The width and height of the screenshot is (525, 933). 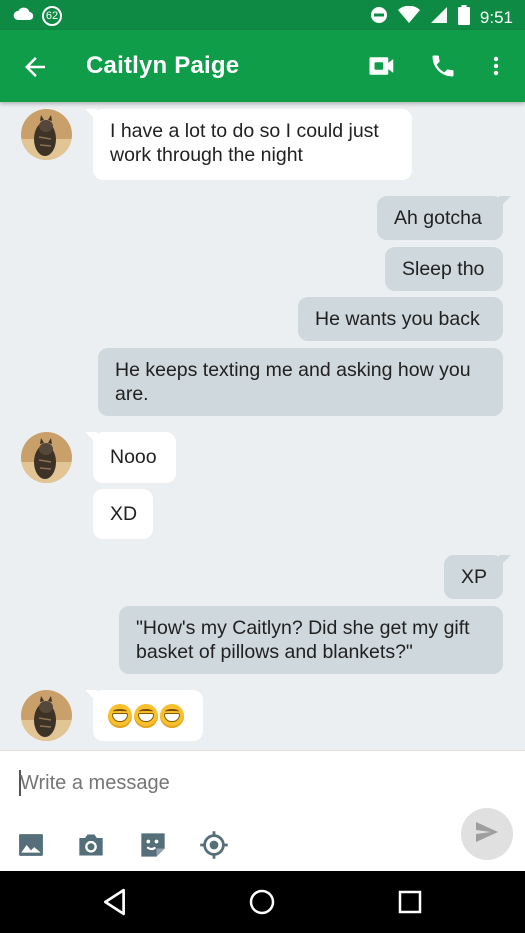 What do you see at coordinates (410, 902) in the screenshot?
I see `nav-recents-icon` at bounding box center [410, 902].